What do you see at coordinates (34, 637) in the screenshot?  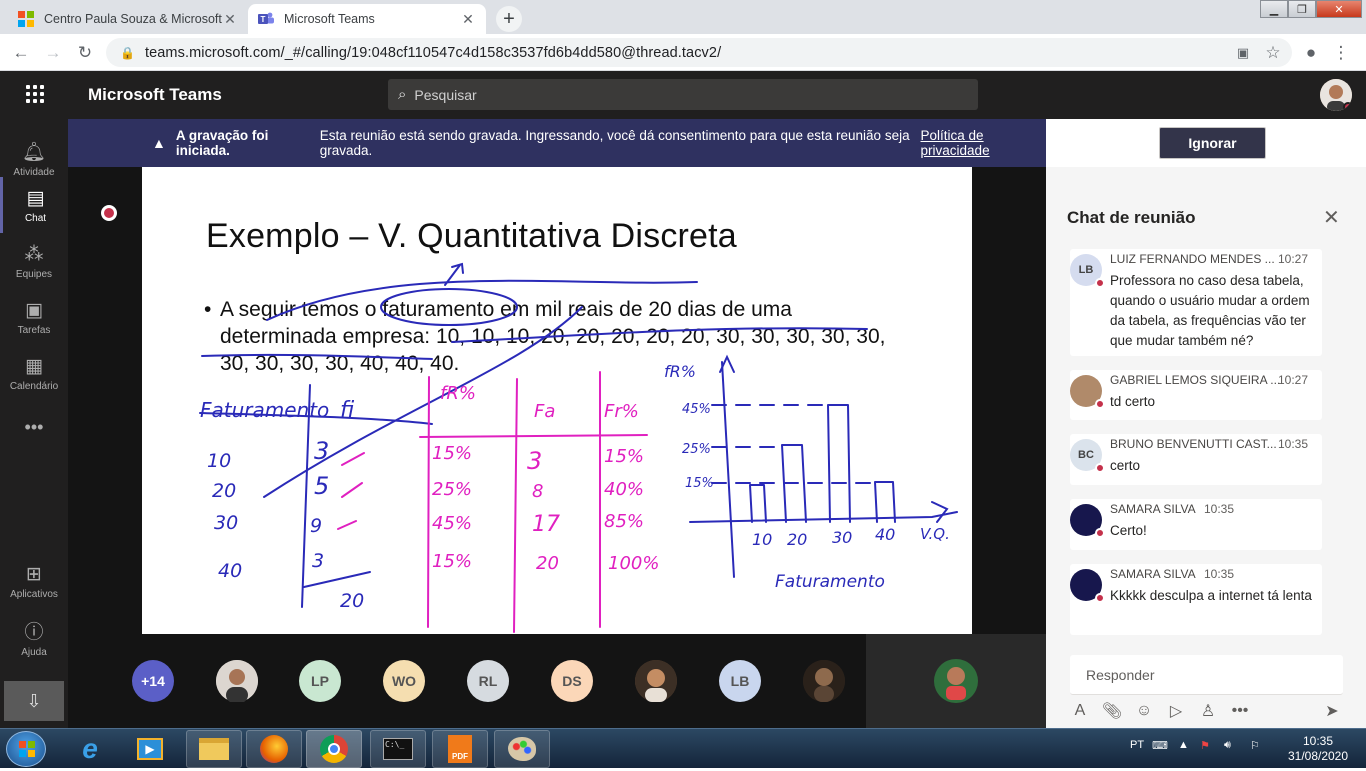 I see `rail-item-help: ⓘ Ajuda` at bounding box center [34, 637].